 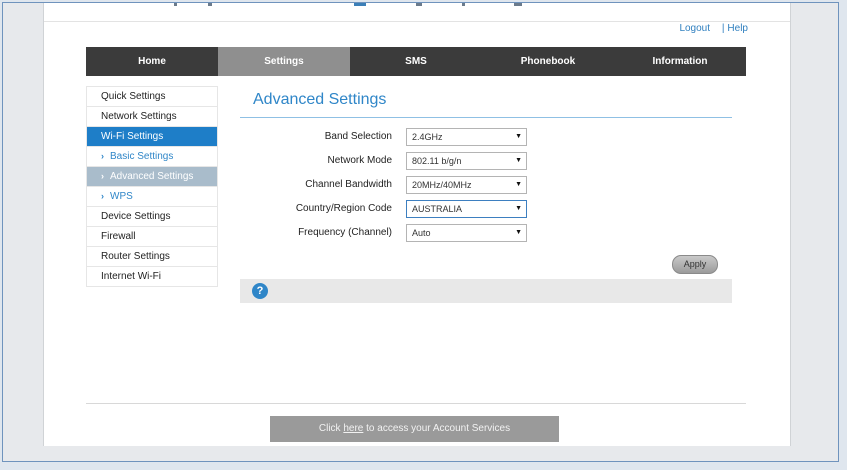 What do you see at coordinates (152, 61) in the screenshot?
I see `tab-home: Home` at bounding box center [152, 61].